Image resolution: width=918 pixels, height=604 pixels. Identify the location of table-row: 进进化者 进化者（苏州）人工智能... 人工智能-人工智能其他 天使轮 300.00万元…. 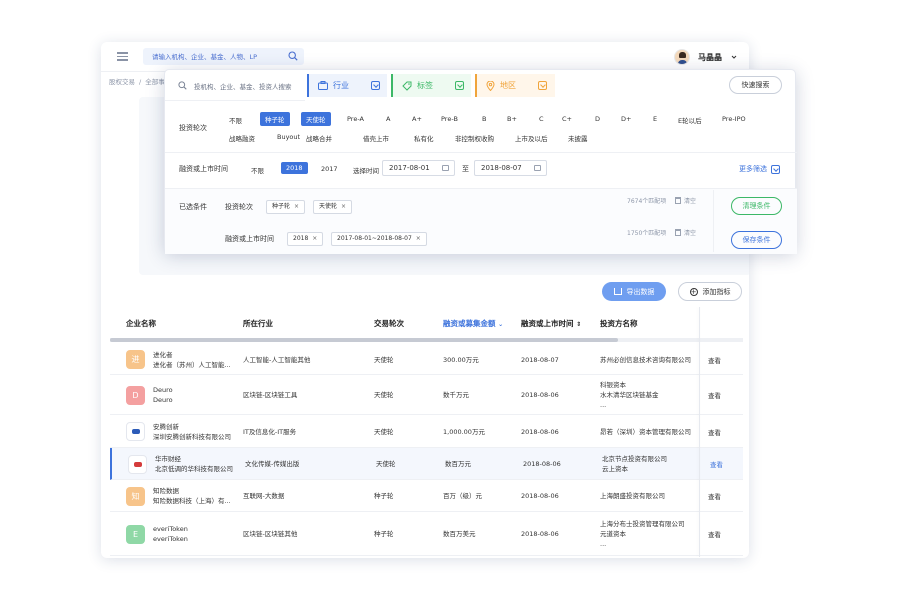
(426, 359).